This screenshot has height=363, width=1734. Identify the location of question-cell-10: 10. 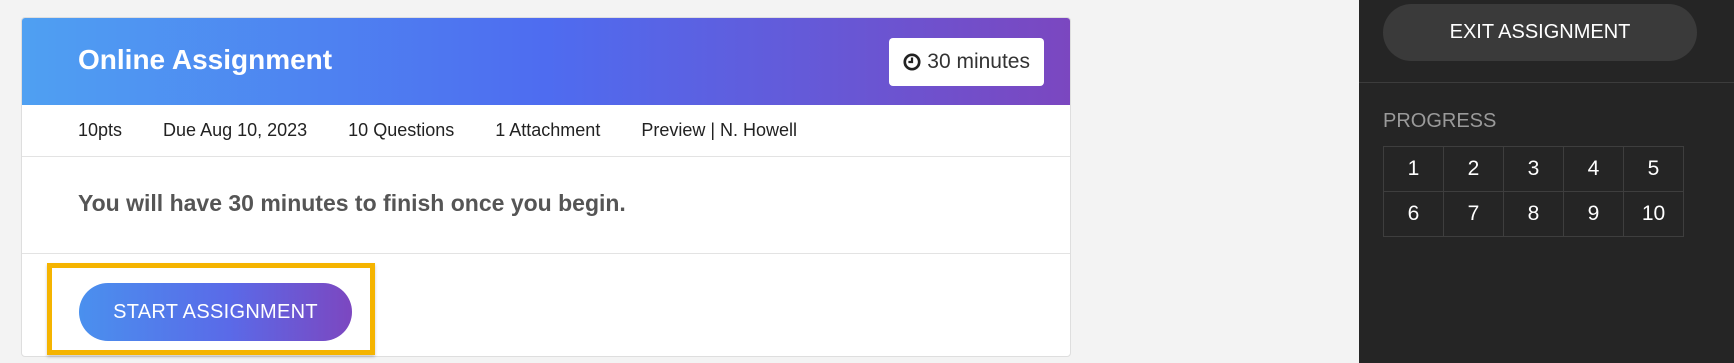
(1654, 214).